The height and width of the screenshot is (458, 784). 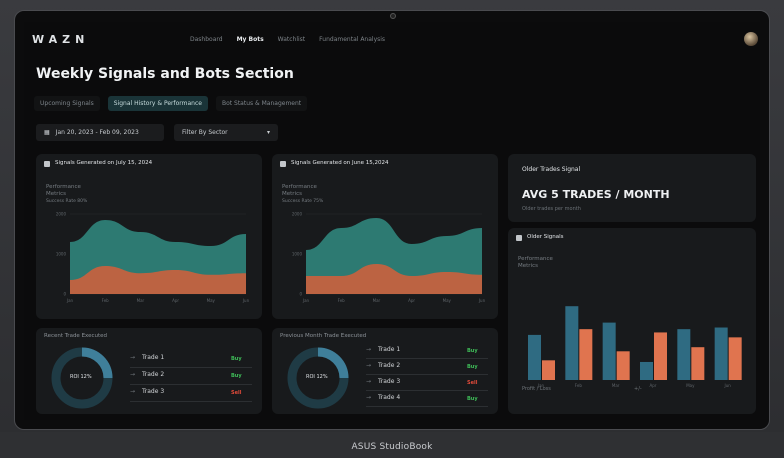 What do you see at coordinates (47, 132) in the screenshot?
I see `calendar-icon: ▦` at bounding box center [47, 132].